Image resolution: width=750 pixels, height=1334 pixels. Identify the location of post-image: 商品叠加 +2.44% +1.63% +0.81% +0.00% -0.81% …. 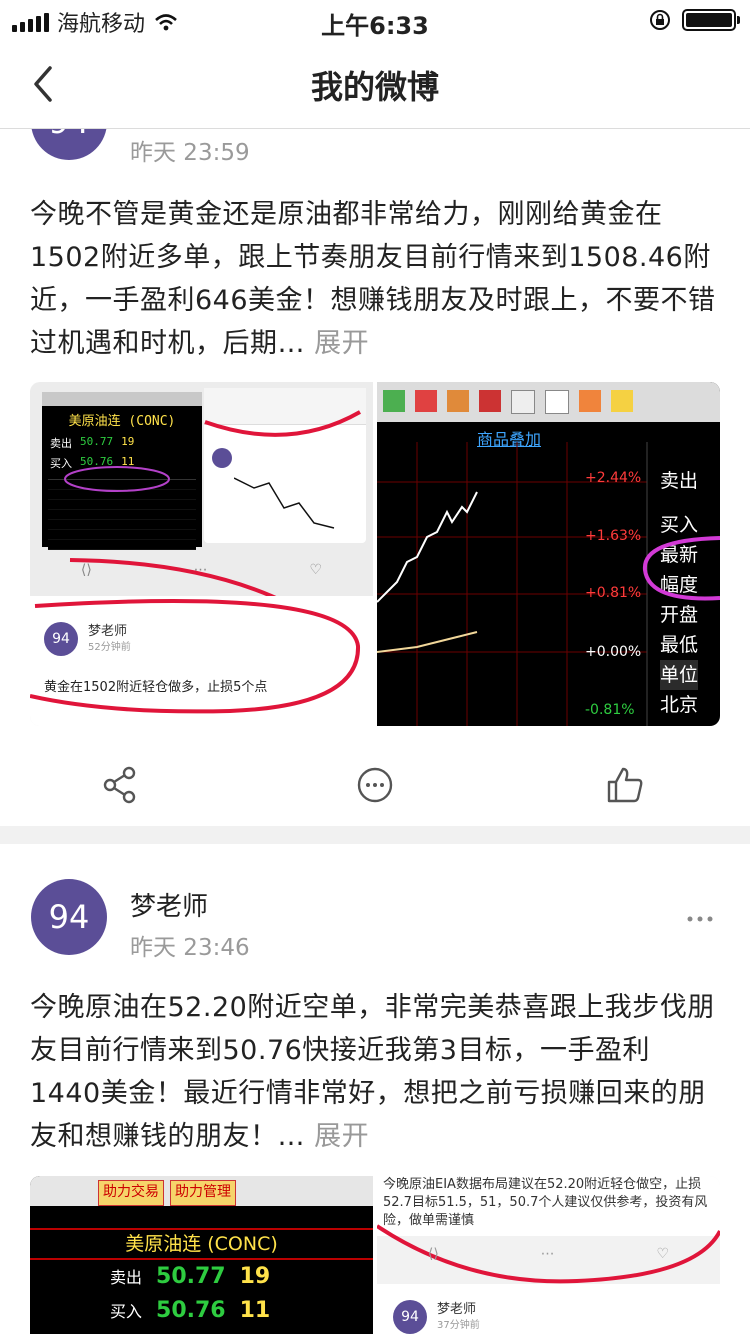
(548, 554).